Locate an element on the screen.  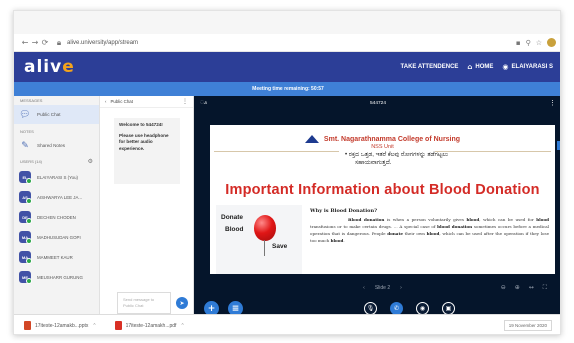
list-icon: ≡ is located at coordinates (235, 308).